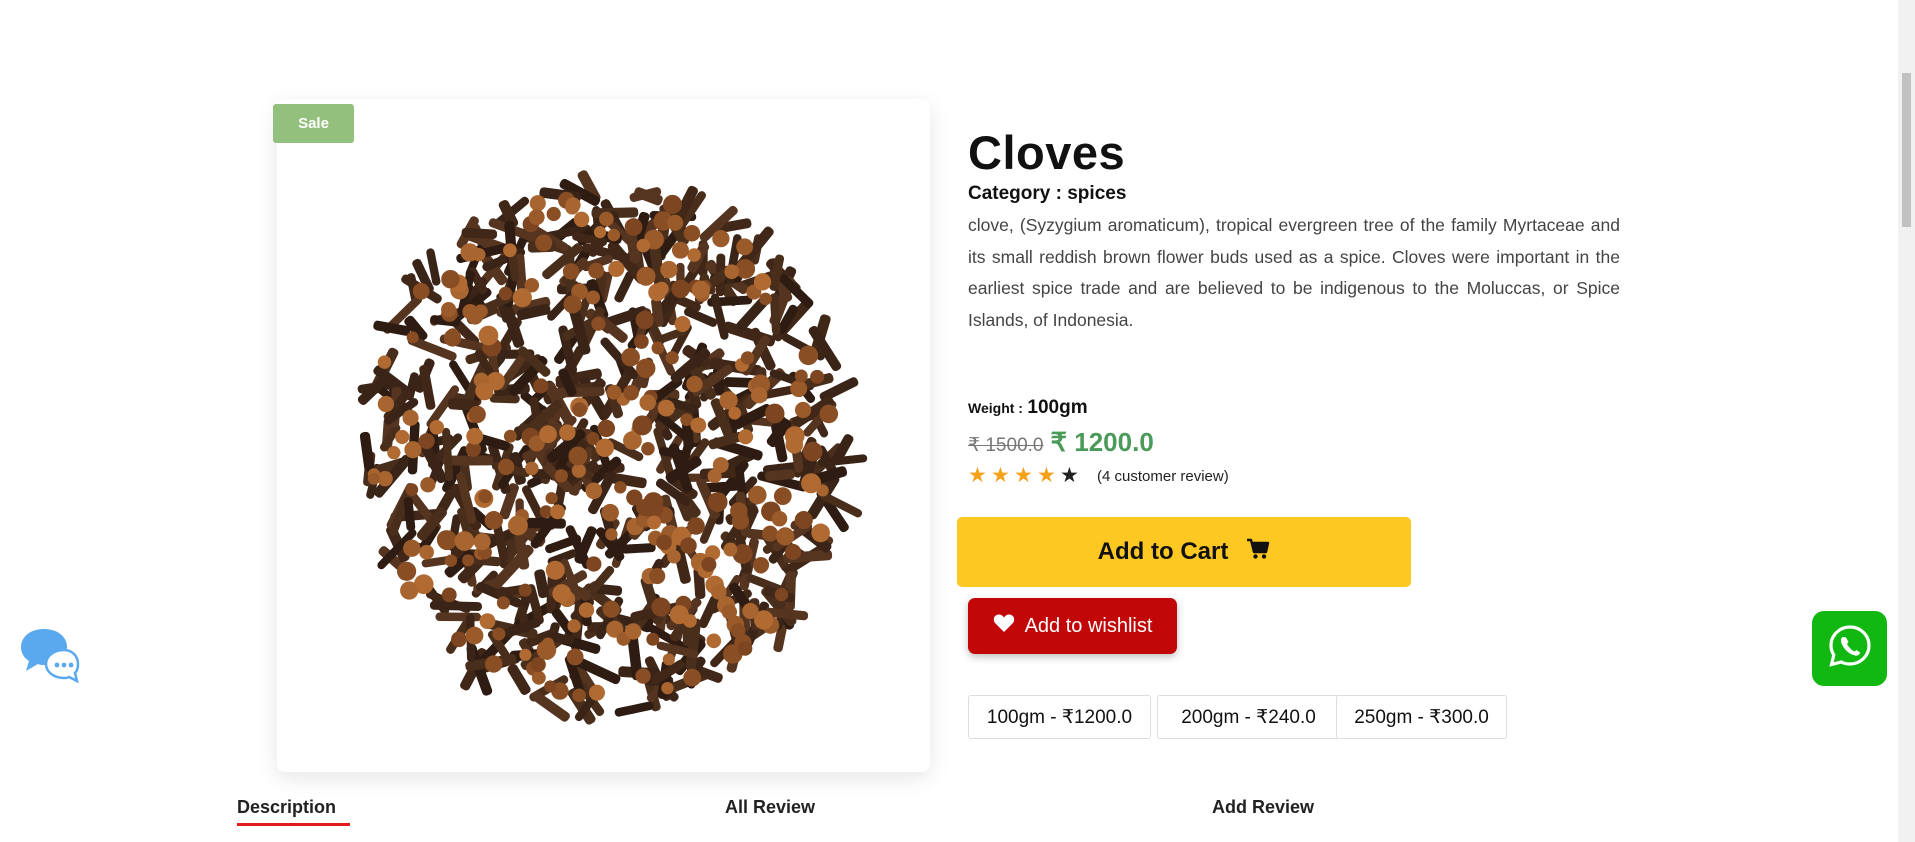 The image size is (1915, 842). Describe the element at coordinates (1163, 551) in the screenshot. I see `add-to-cart-label: Add to Cart` at that location.